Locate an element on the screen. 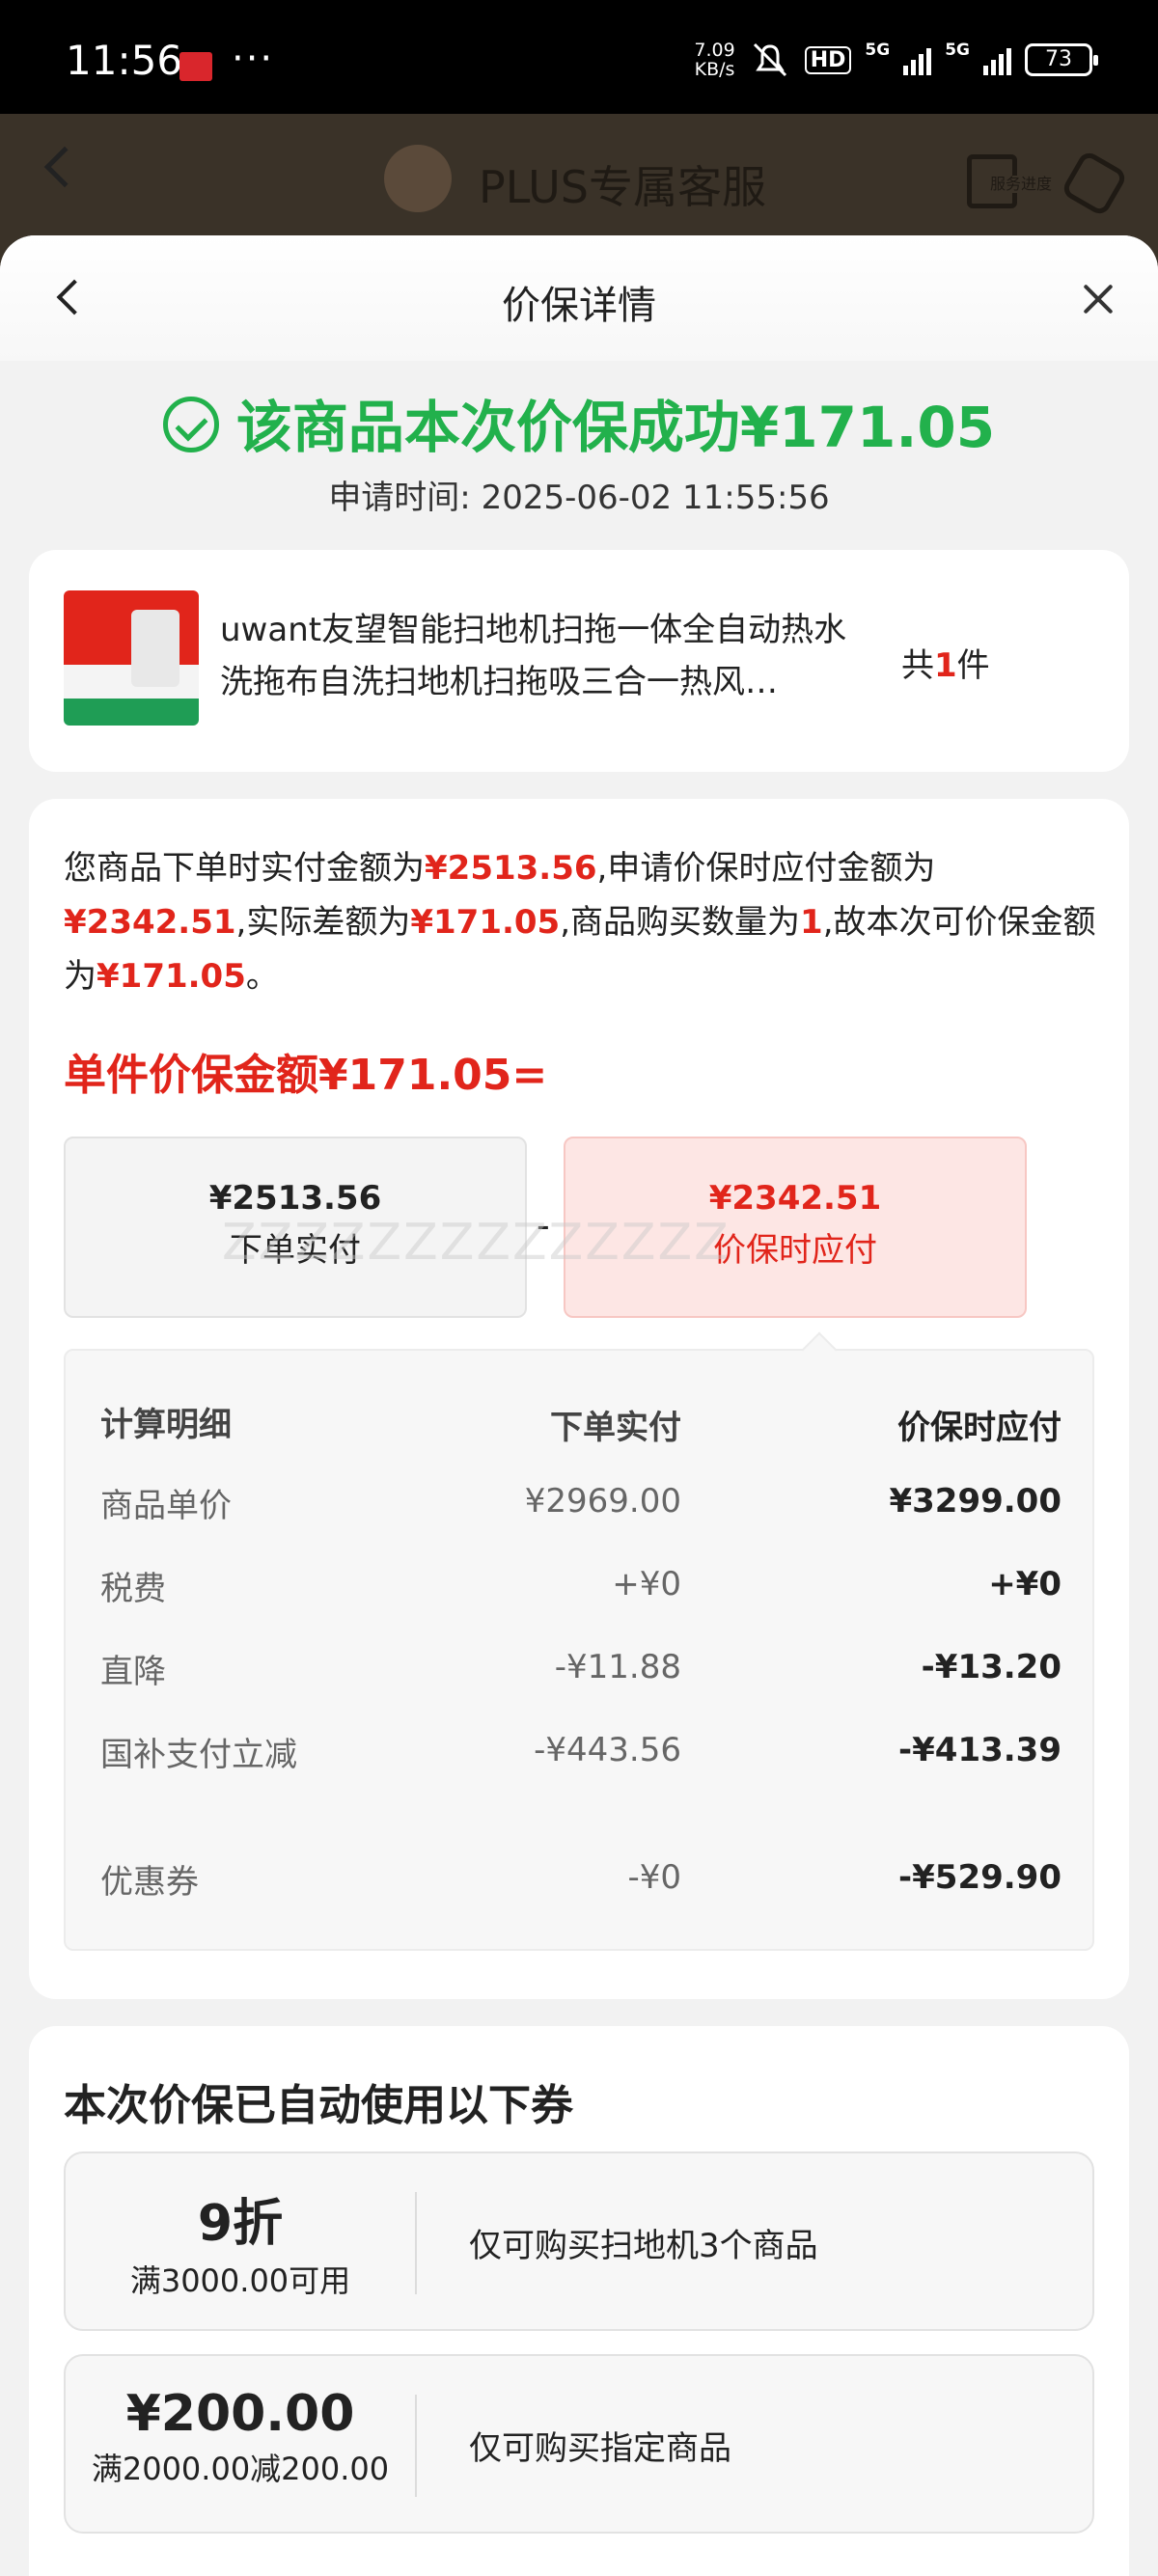 Image resolution: width=1158 pixels, height=2576 pixels. coupon-face-value: 9折 is located at coordinates (240, 2224).